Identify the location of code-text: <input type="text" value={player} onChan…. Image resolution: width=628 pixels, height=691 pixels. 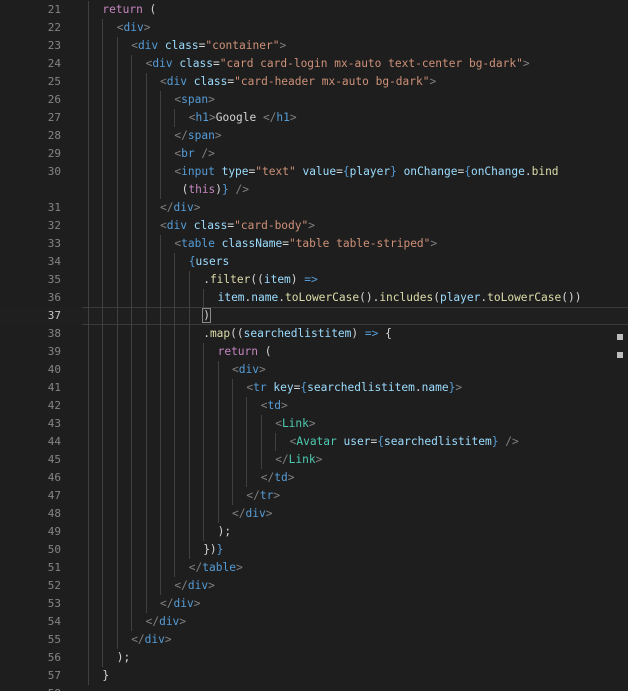
(366, 172).